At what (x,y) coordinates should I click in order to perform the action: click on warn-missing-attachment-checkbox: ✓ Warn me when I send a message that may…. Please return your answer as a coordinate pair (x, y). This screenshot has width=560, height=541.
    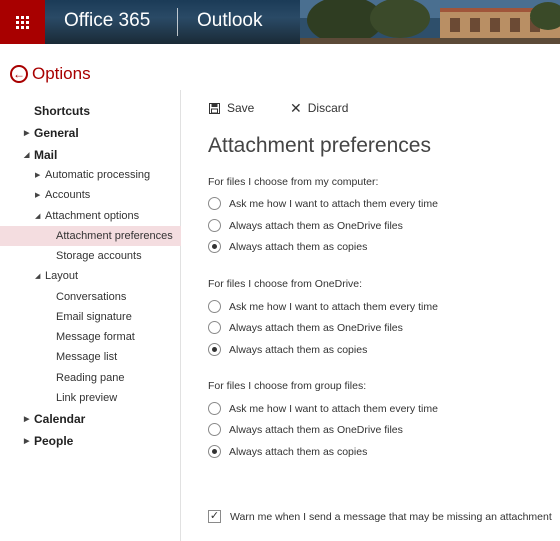
    Looking at the image, I should click on (380, 516).